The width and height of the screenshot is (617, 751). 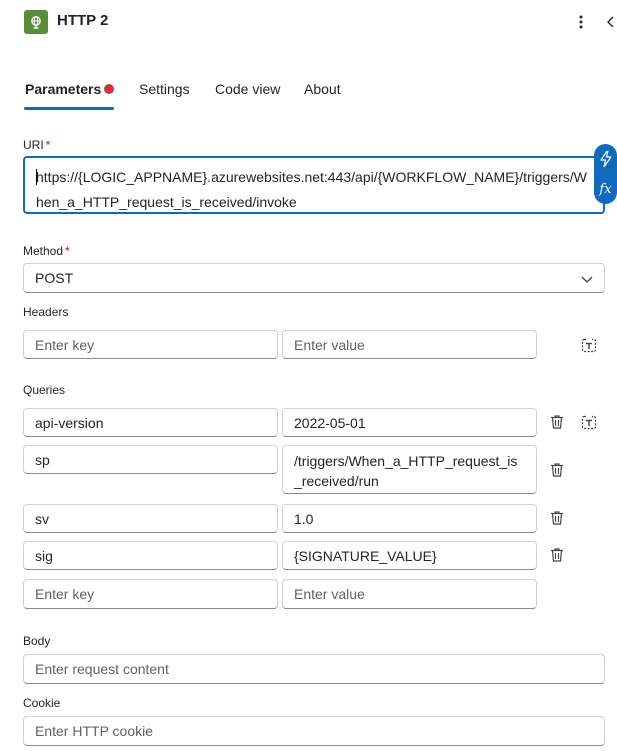 What do you see at coordinates (314, 731) in the screenshot?
I see `cookie-input: Enter HTTP cookie` at bounding box center [314, 731].